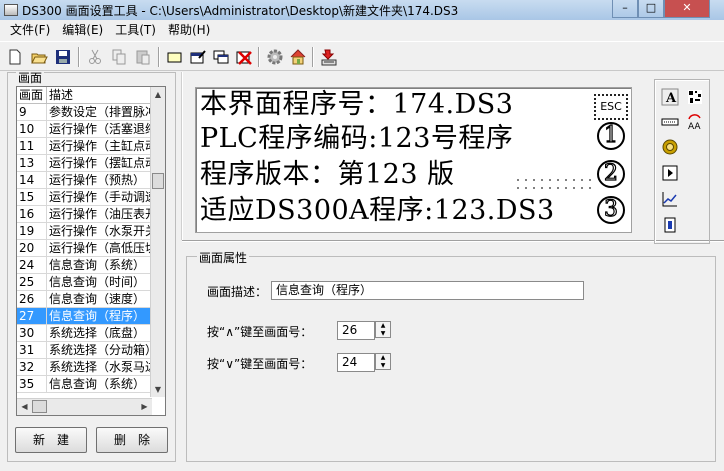 This screenshot has height=471, width=724. Describe the element at coordinates (15, 57) in the screenshot. I see `new-file-icon` at that location.